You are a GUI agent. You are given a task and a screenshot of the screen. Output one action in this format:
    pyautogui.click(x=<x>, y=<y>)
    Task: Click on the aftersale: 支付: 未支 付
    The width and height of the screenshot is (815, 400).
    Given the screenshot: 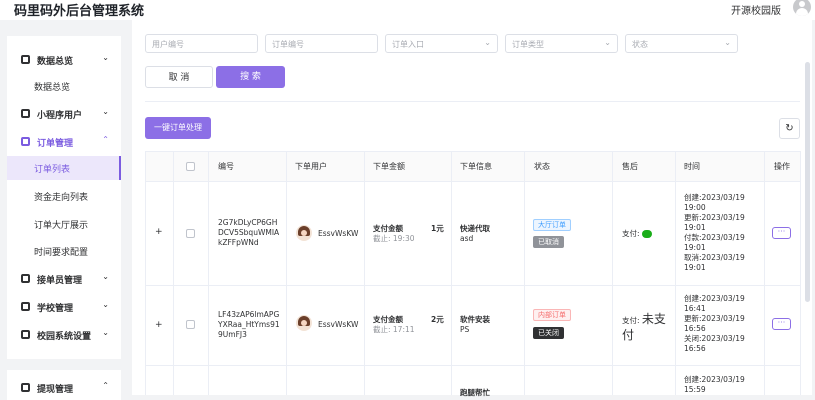 What is the action you would take?
    pyautogui.click(x=644, y=327)
    